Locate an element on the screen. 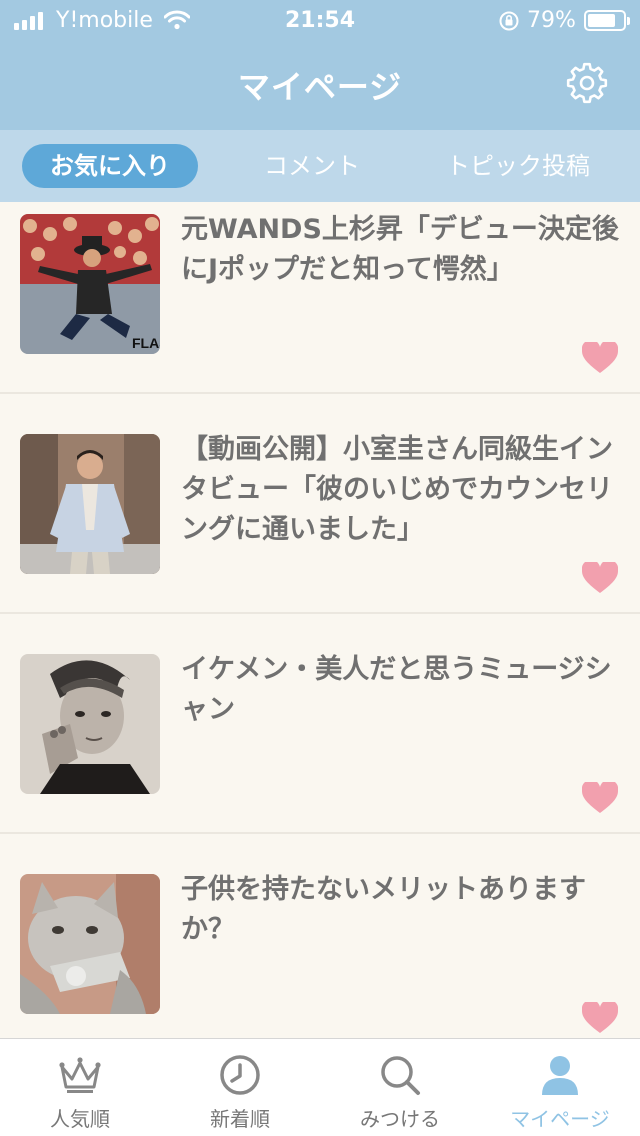  search-icon is located at coordinates (400, 1075).